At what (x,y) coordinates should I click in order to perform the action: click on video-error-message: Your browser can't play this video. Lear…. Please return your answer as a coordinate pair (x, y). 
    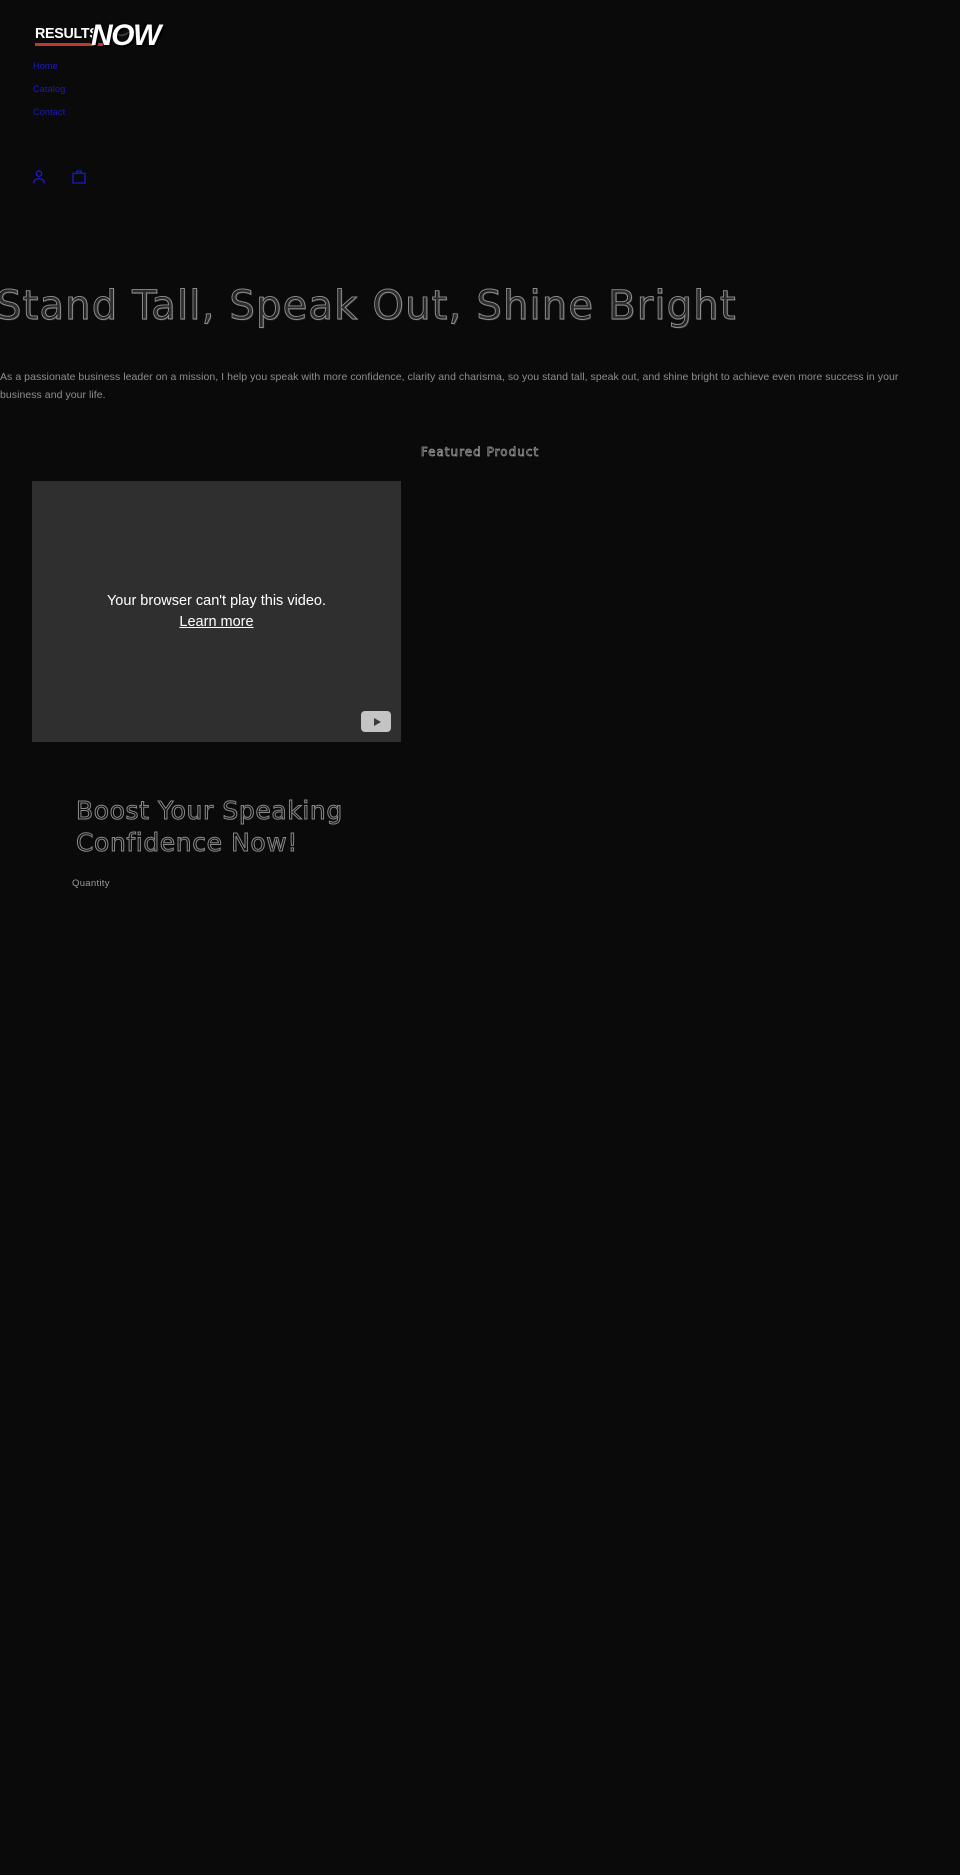
    Looking at the image, I should click on (216, 611).